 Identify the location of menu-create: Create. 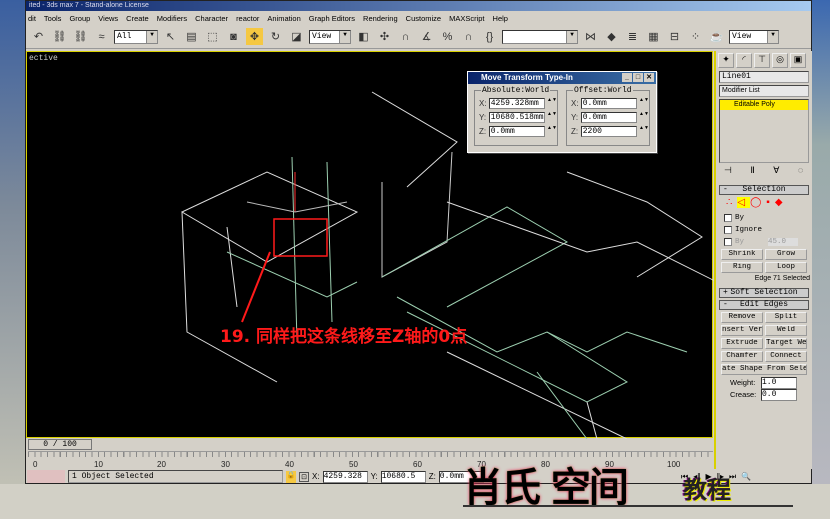
(137, 18).